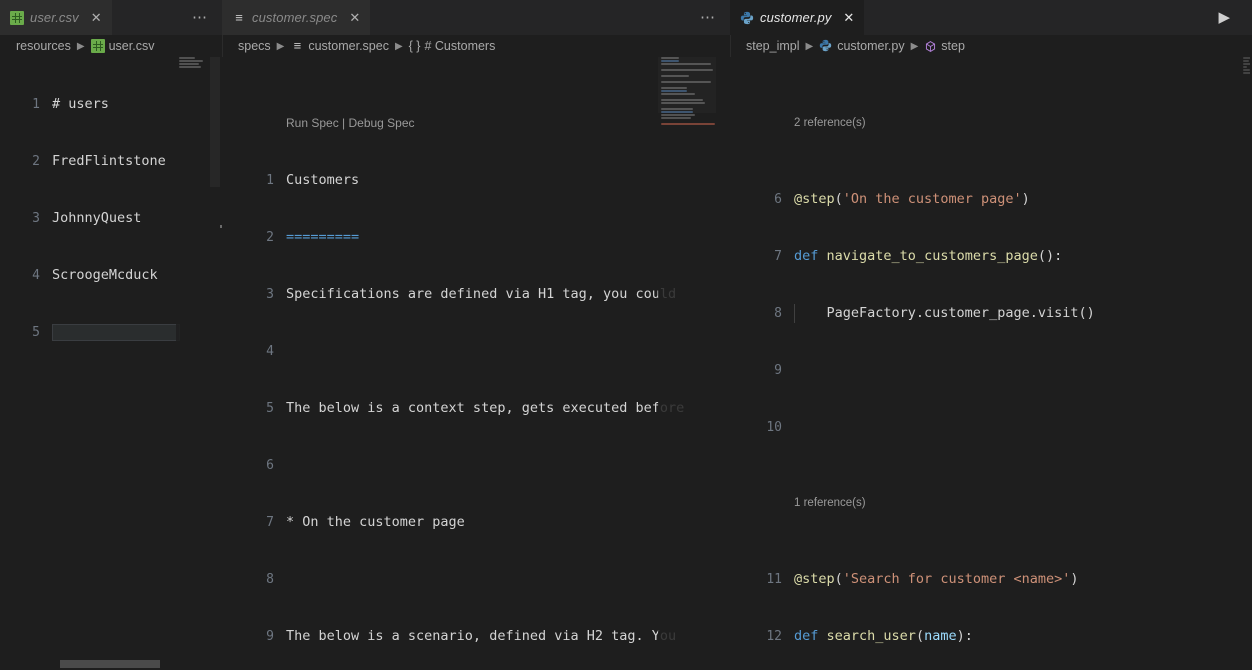 This screenshot has height=670, width=1252. Describe the element at coordinates (36, 218) in the screenshot. I see `line-number: 3` at that location.